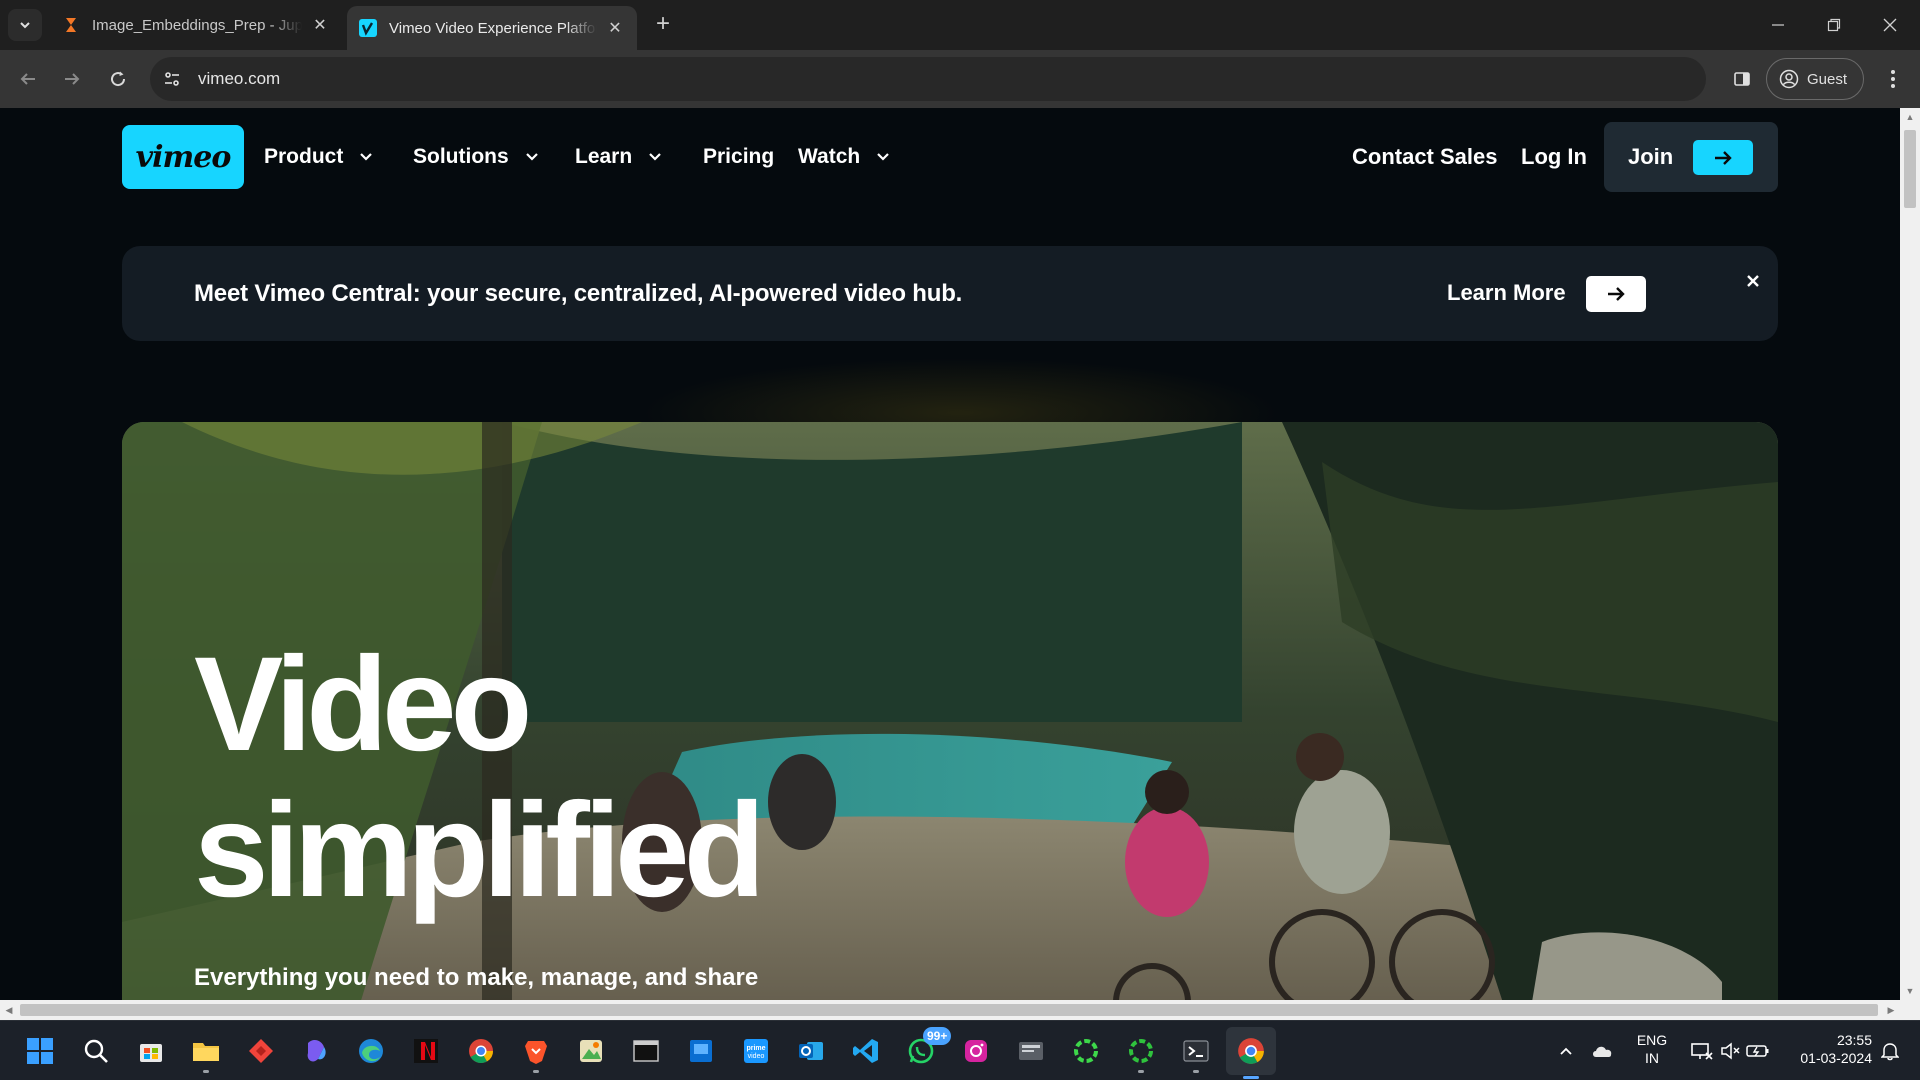 This screenshot has width=1920, height=1080. What do you see at coordinates (1652, 1040) in the screenshot?
I see `language-line-1: ENG` at bounding box center [1652, 1040].